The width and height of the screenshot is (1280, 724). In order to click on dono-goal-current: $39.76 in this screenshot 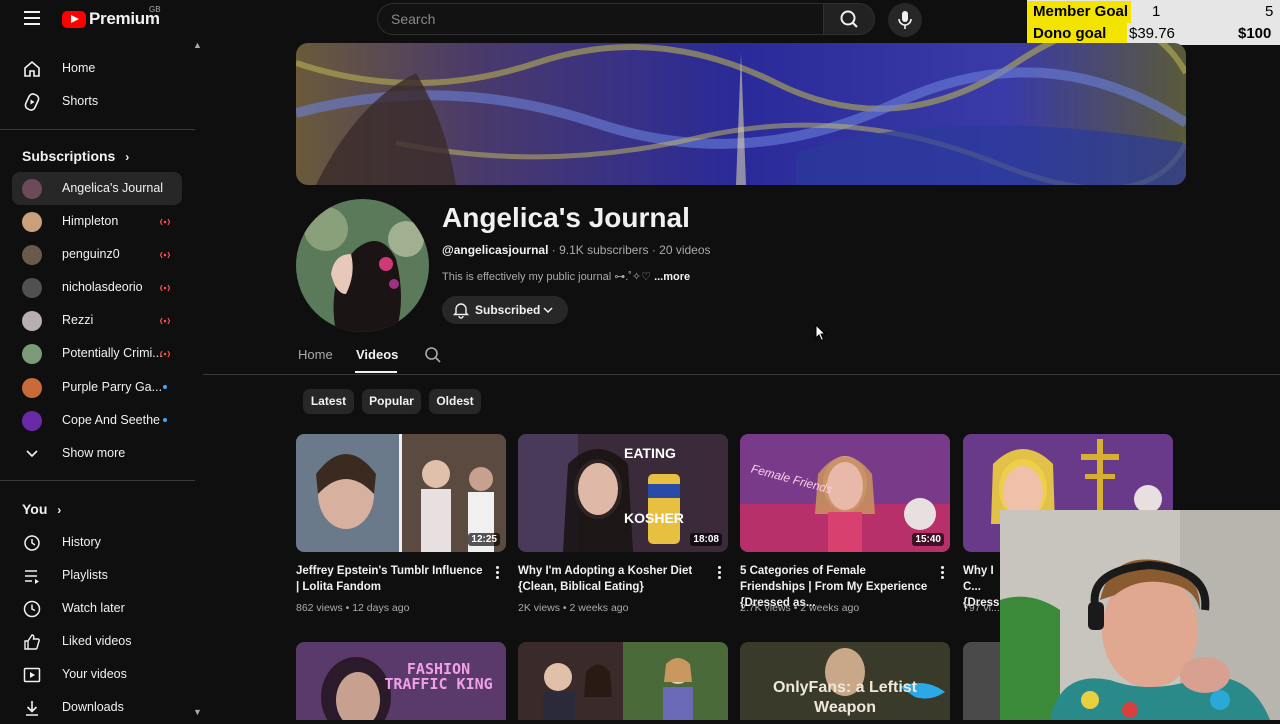, I will do `click(1152, 33)`.